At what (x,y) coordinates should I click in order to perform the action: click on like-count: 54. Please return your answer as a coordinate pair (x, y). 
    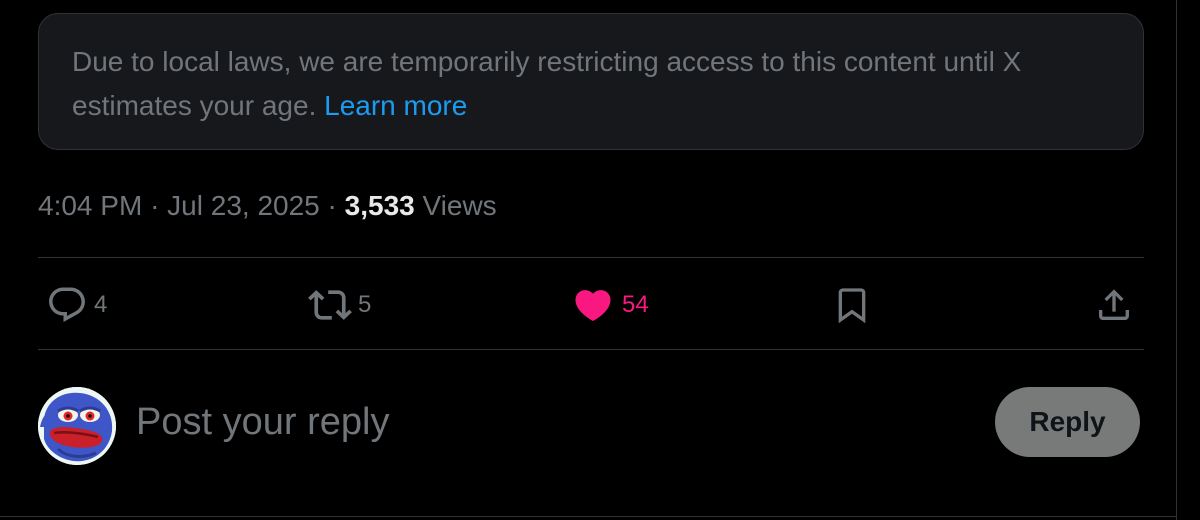
    Looking at the image, I should click on (635, 304).